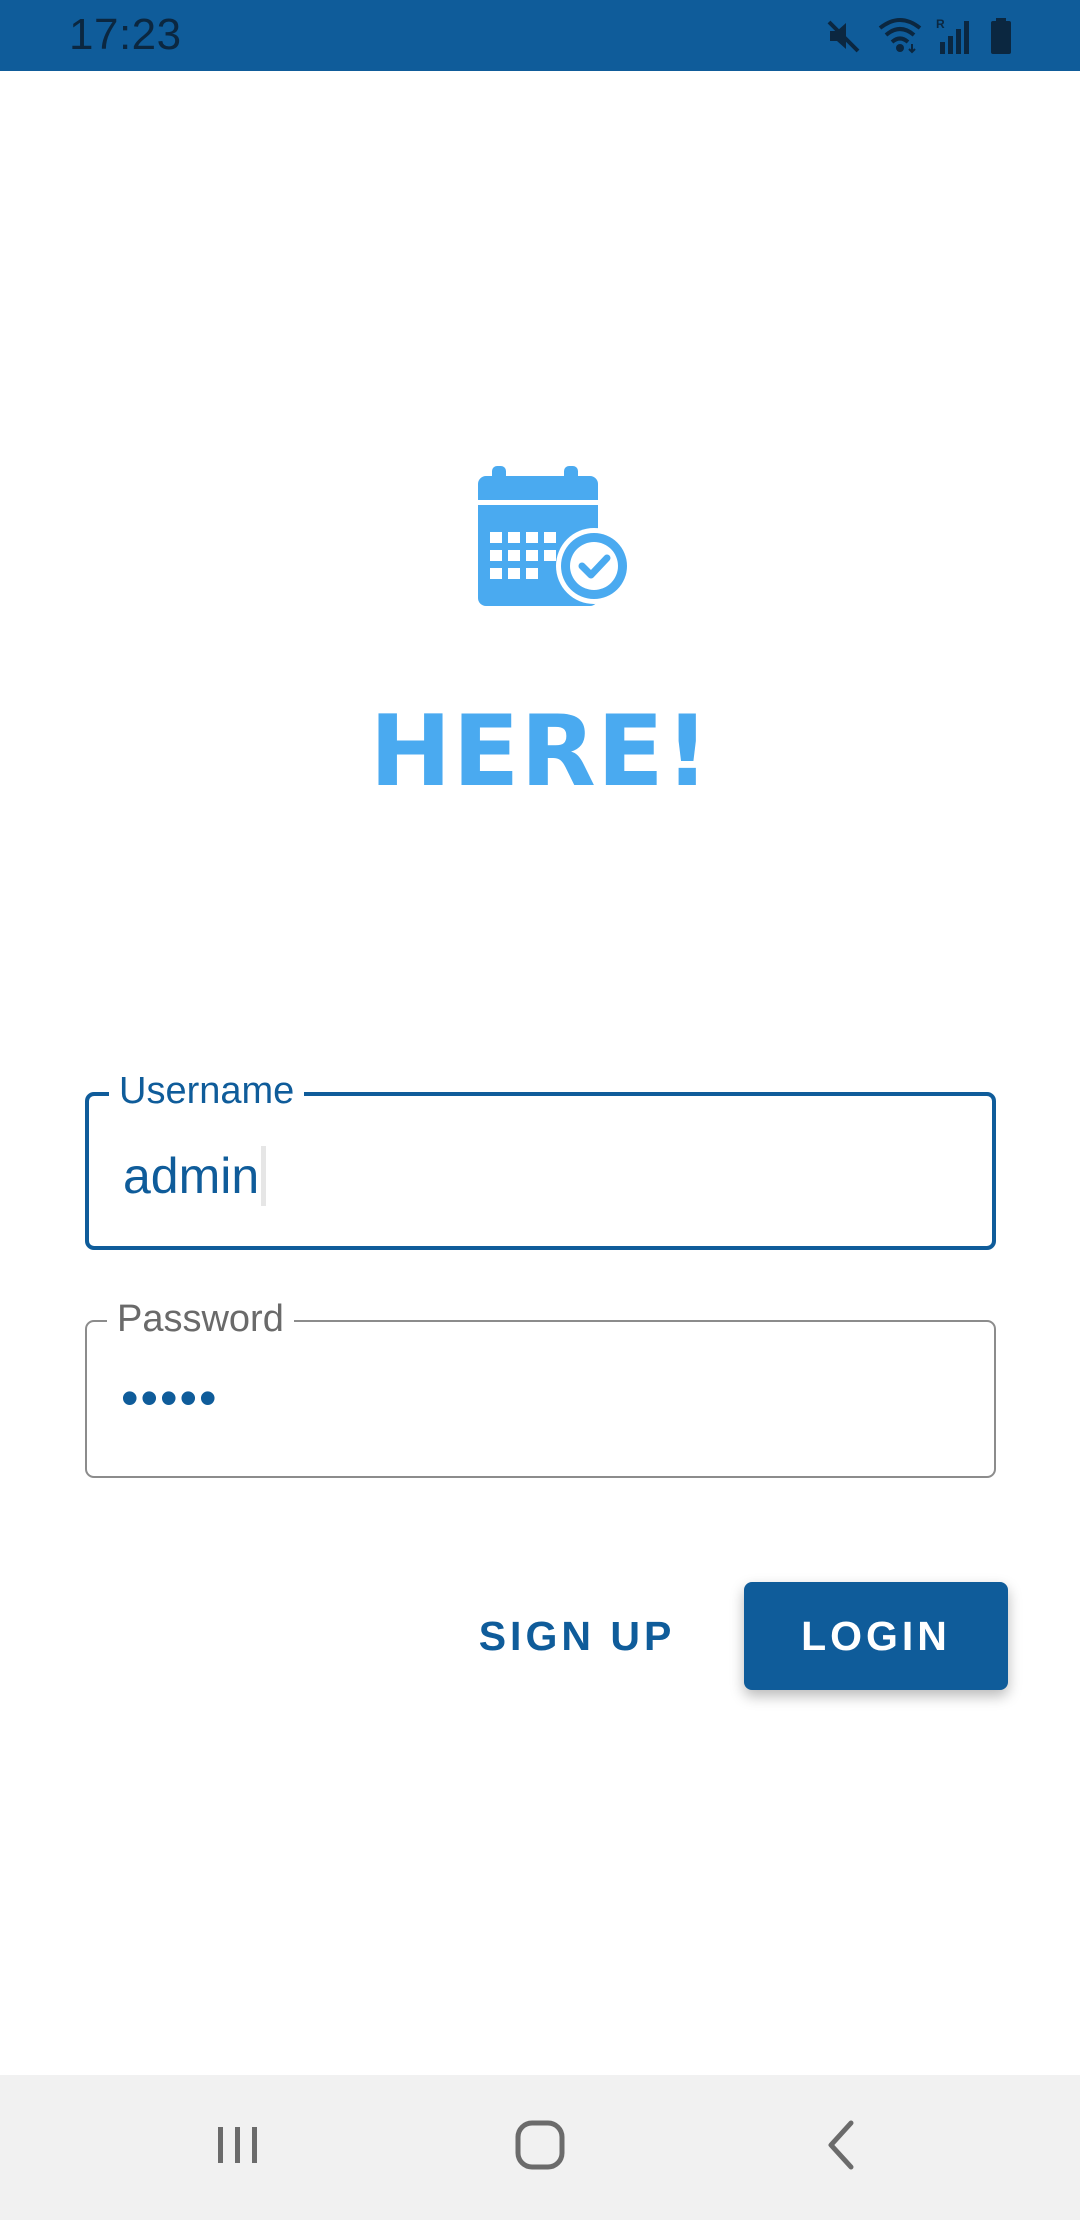 Image resolution: width=1080 pixels, height=2220 pixels. What do you see at coordinates (844, 36) in the screenshot?
I see `mute-icon` at bounding box center [844, 36].